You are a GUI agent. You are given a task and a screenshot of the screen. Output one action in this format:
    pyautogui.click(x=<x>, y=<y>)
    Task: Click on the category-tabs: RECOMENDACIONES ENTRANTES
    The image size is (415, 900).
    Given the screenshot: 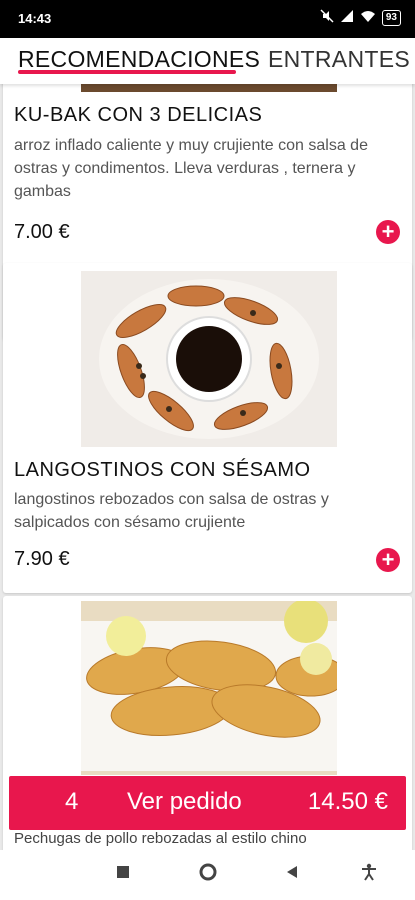 What is the action you would take?
    pyautogui.click(x=207, y=61)
    